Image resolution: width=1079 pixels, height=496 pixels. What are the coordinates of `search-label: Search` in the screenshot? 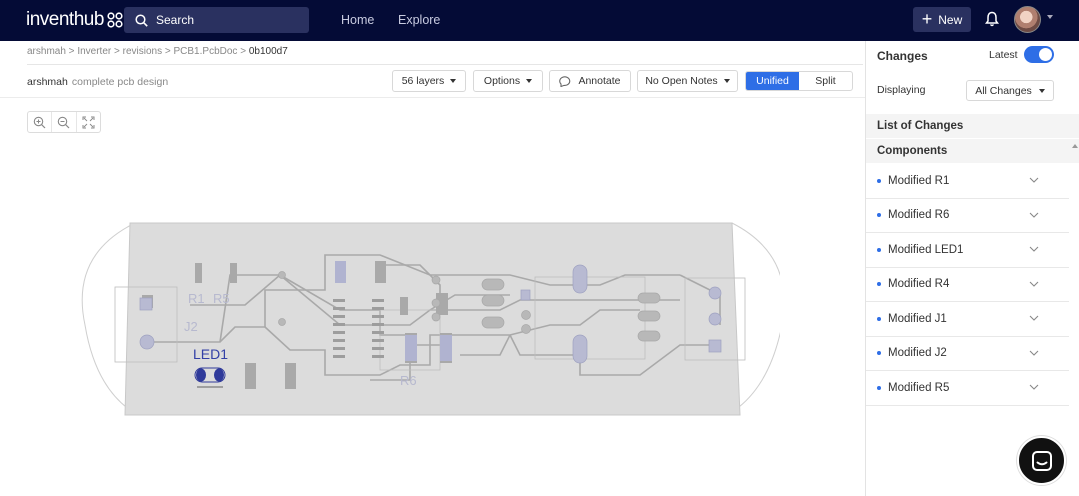 It's located at (175, 20).